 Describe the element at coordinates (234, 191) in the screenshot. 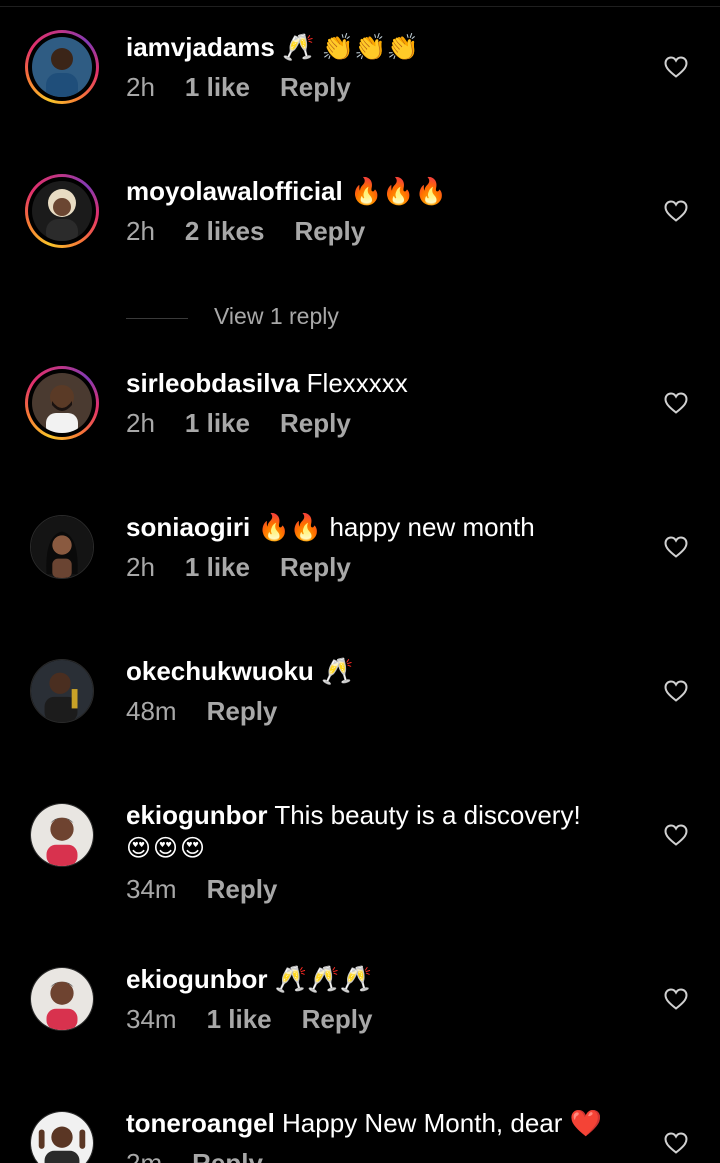

I see `comment-username: moyolawalofficial` at that location.